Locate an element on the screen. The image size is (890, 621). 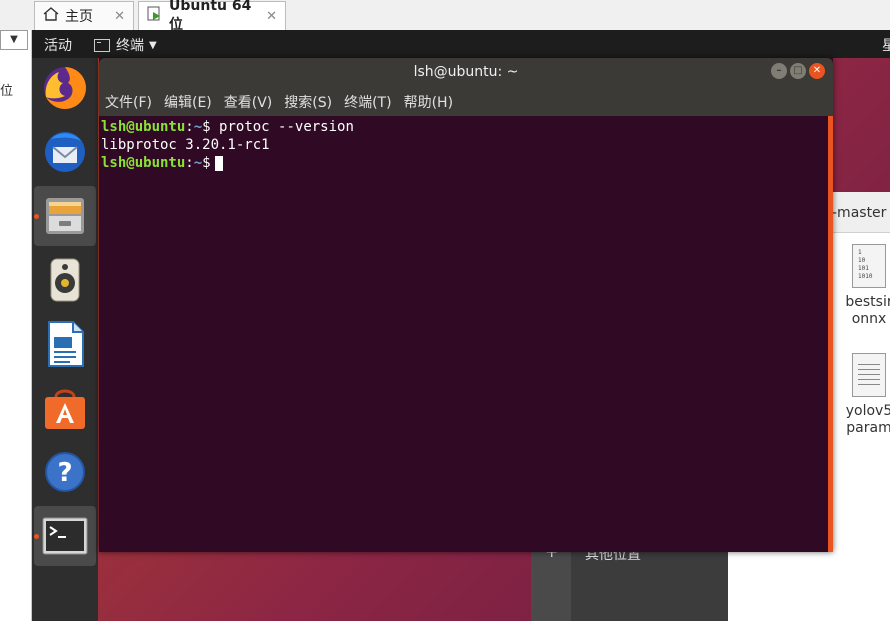
text-file-icon is located at coordinates (869, 375).